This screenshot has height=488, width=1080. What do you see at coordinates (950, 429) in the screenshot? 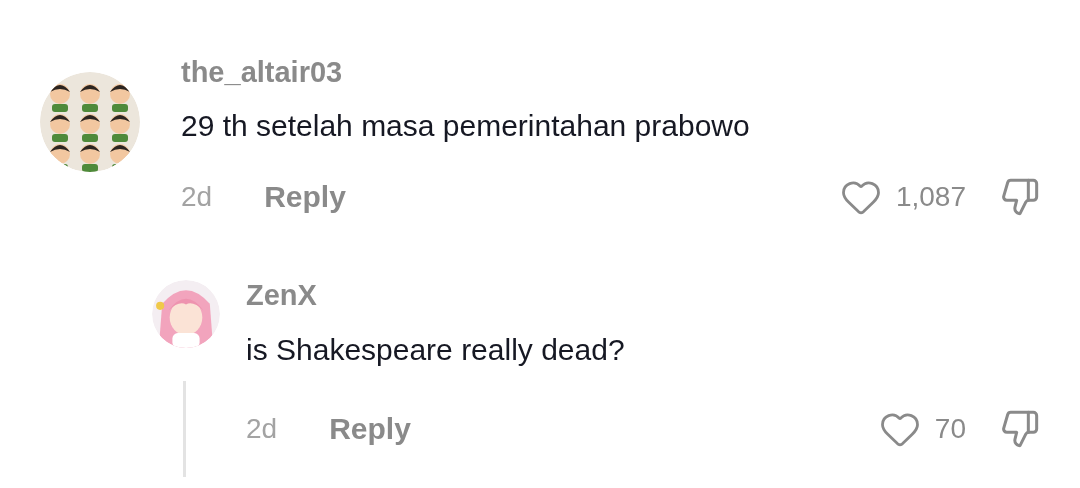
I see `like-count: 70` at bounding box center [950, 429].